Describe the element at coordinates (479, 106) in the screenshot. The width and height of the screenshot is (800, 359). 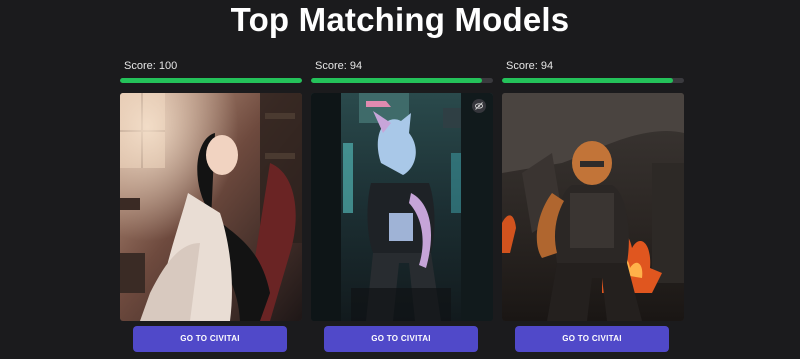
I see `eye-off-icon` at that location.